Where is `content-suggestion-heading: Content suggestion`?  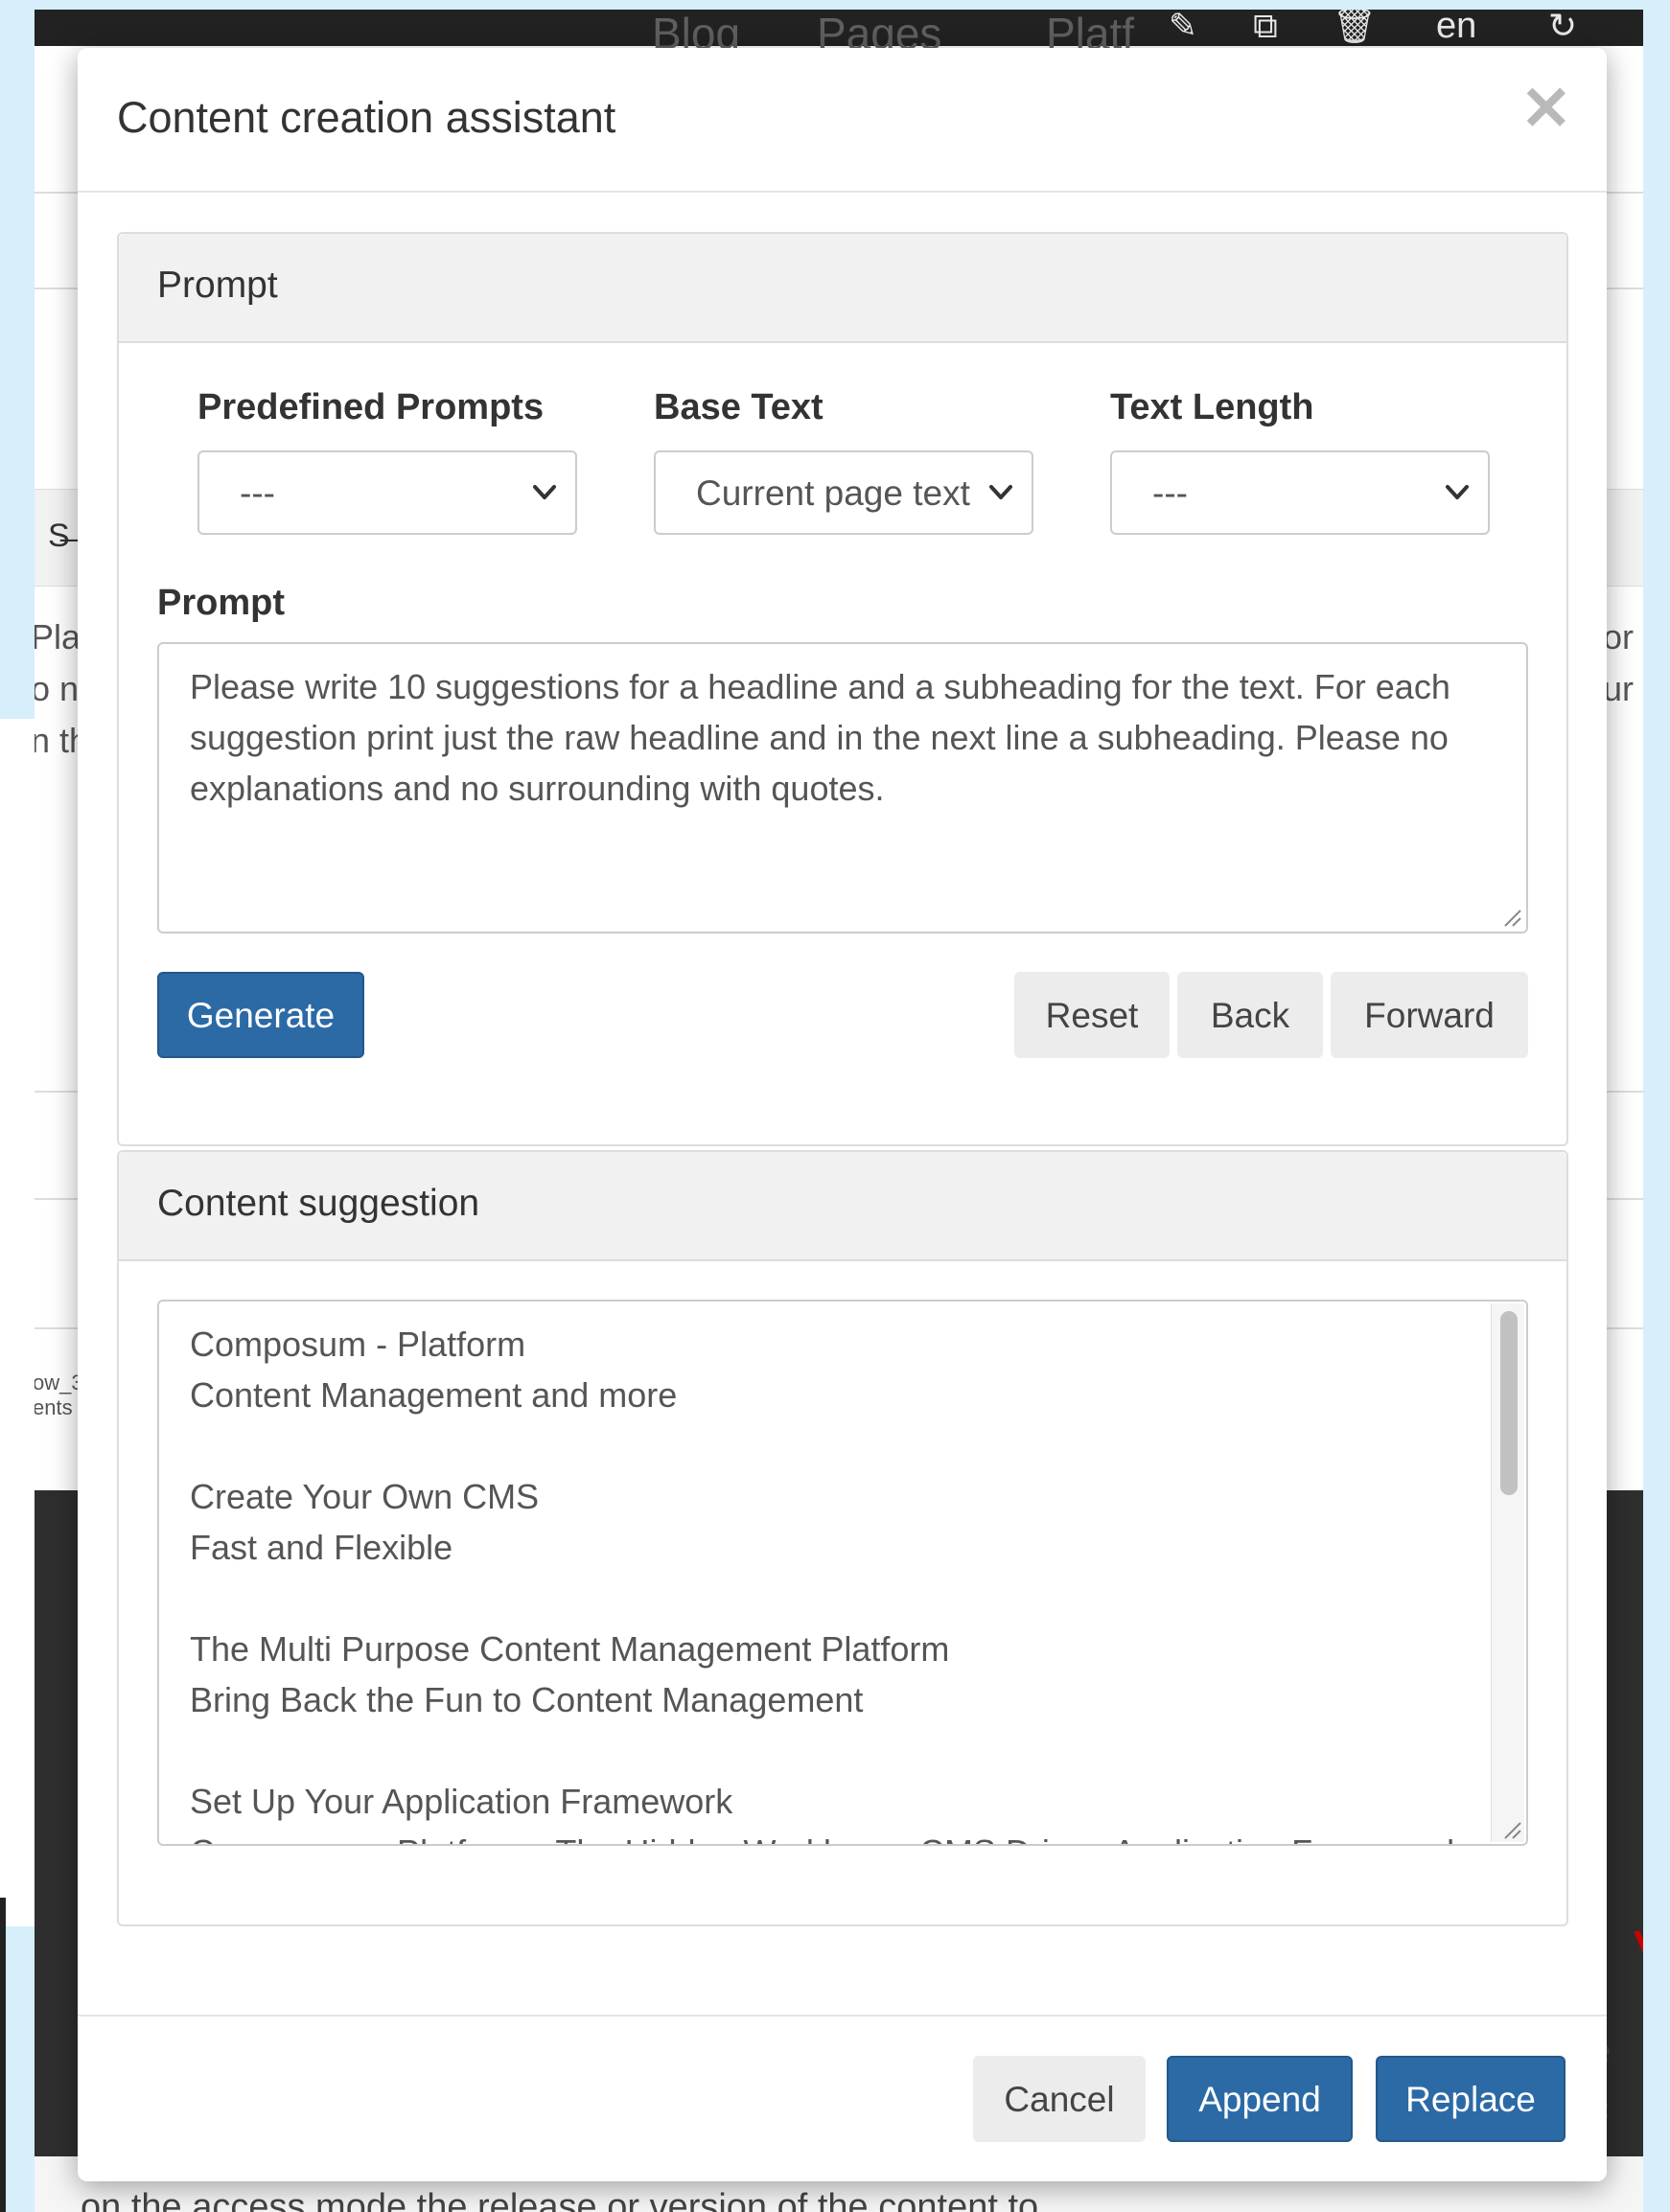 content-suggestion-heading: Content suggestion is located at coordinates (843, 1206).